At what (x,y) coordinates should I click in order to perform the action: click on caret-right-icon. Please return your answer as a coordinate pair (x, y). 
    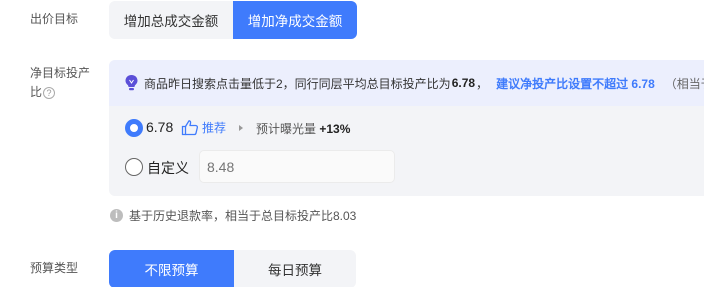
    Looking at the image, I should click on (241, 128).